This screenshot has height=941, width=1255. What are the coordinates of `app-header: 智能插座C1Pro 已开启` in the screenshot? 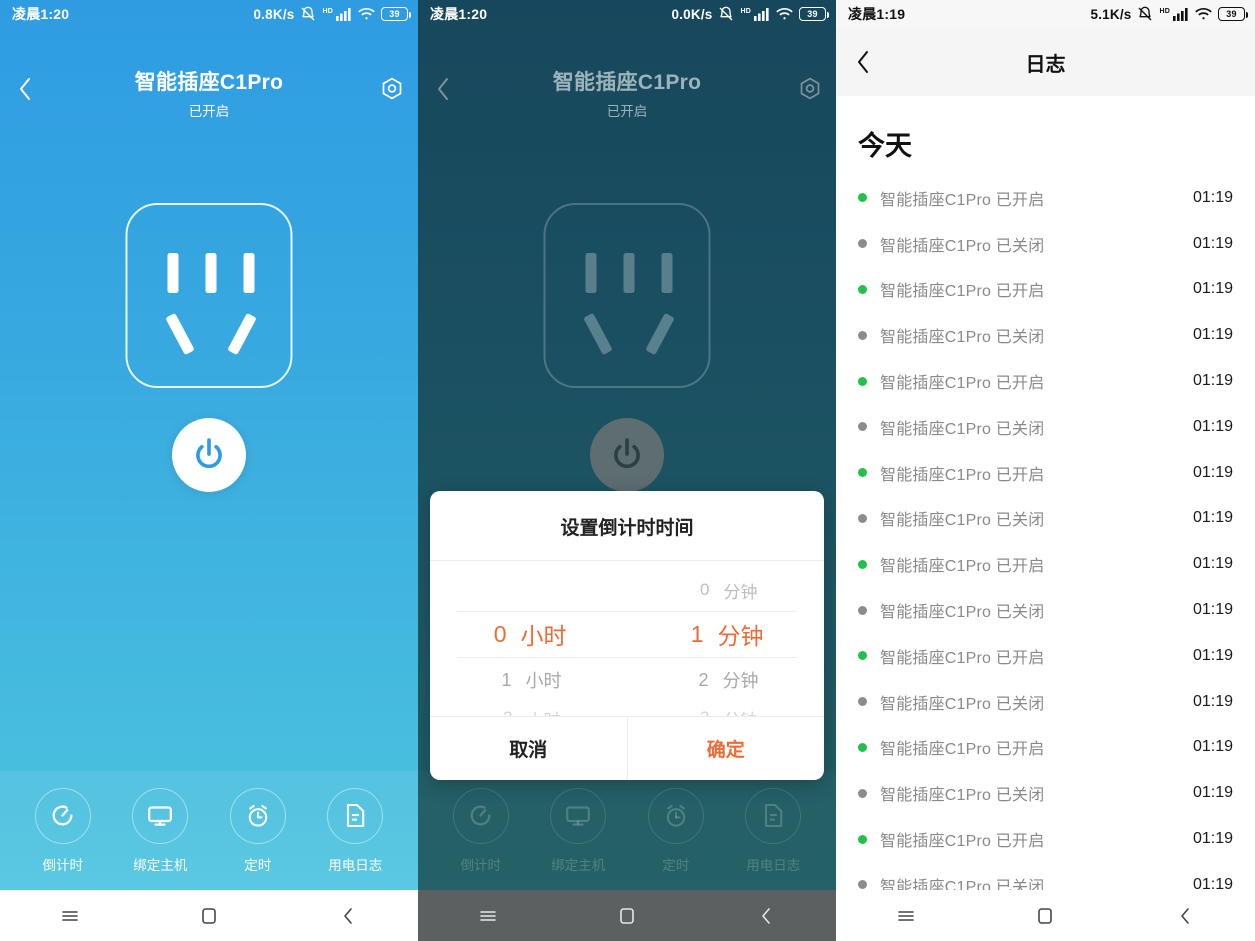 It's located at (627, 73).